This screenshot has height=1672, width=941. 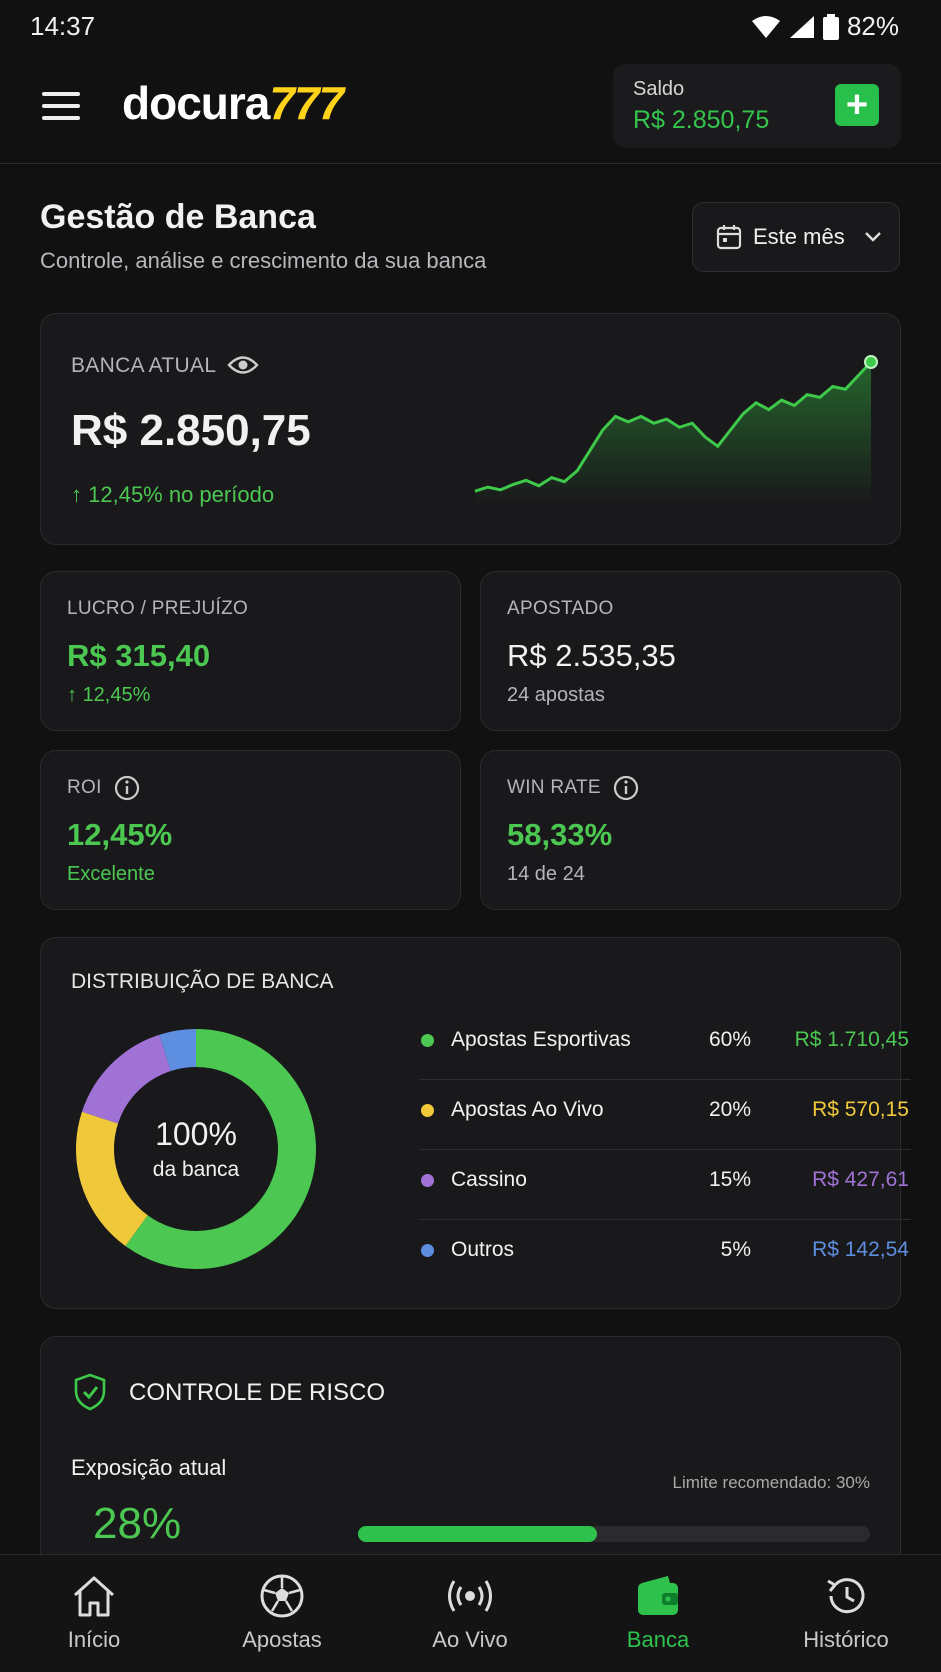 What do you see at coordinates (846, 1596) in the screenshot?
I see `history-icon` at bounding box center [846, 1596].